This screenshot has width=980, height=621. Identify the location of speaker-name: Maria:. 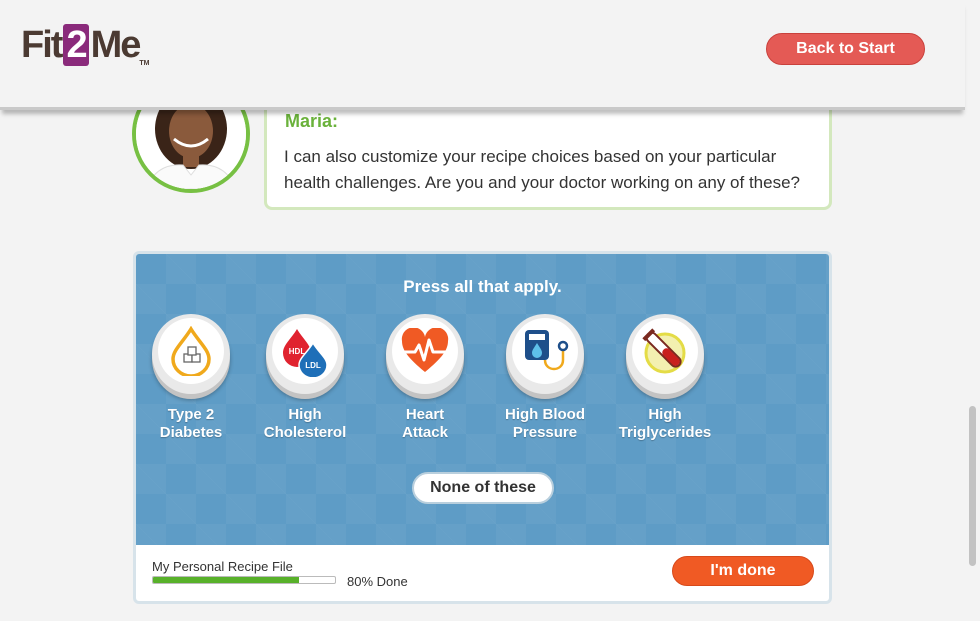
(312, 121).